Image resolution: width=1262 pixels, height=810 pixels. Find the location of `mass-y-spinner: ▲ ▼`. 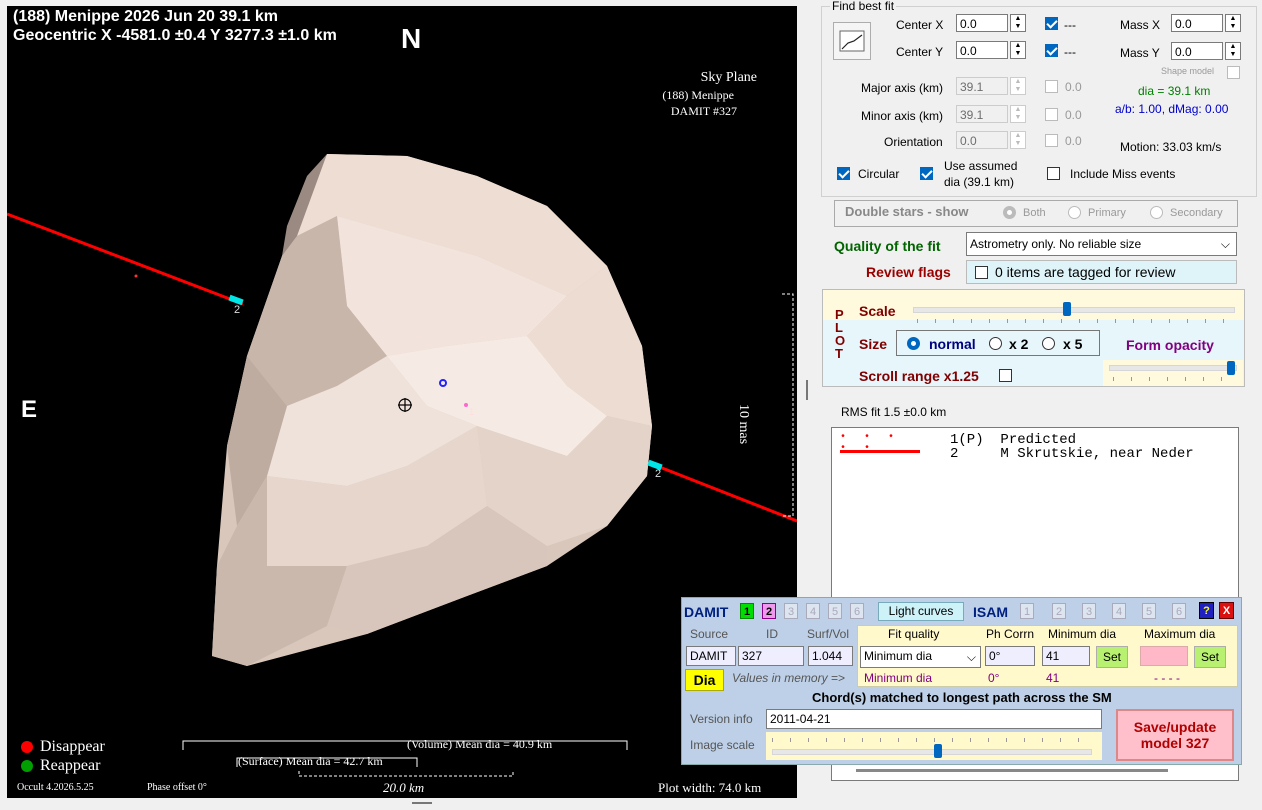

mass-y-spinner: ▲ ▼ is located at coordinates (1233, 51).